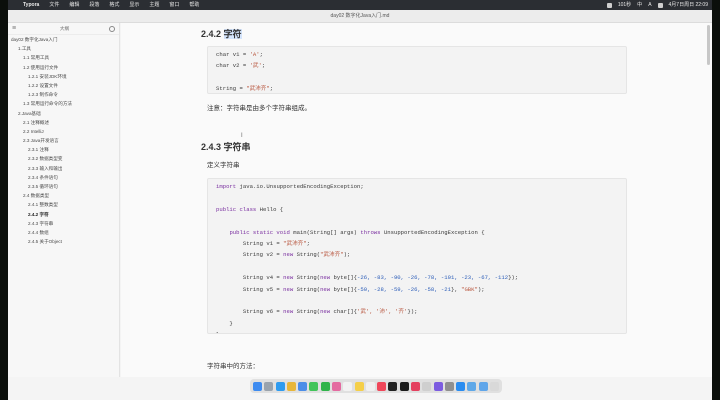  I want to click on outline-item: 2.4 数据类型, so click(63, 195).